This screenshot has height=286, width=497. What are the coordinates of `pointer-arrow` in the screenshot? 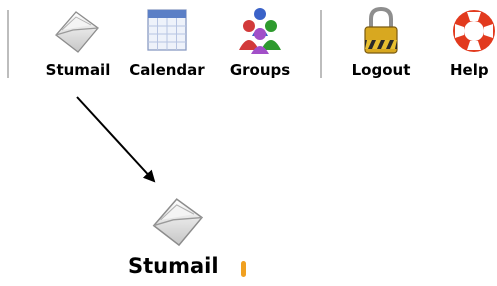 It's located at (116, 139).